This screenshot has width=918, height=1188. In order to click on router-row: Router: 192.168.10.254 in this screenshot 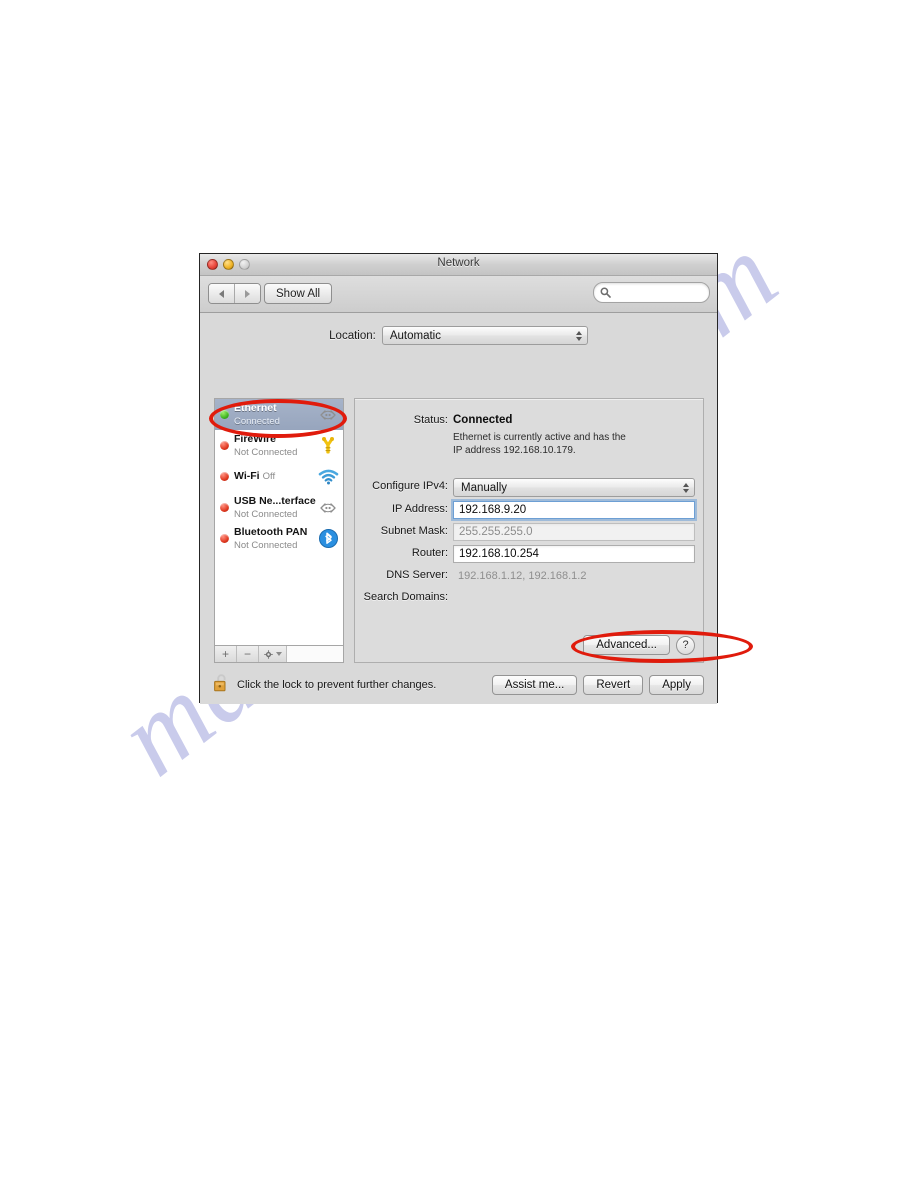, I will do `click(525, 554)`.